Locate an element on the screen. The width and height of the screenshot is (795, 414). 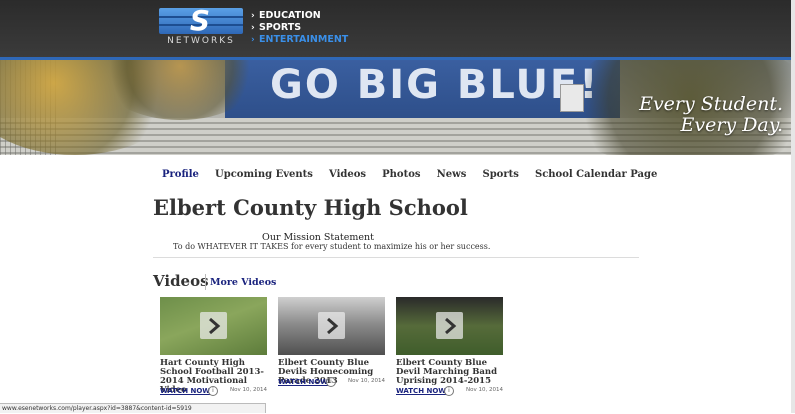
hero-tagline: Every Student. Every Day. is located at coordinates (711, 115).